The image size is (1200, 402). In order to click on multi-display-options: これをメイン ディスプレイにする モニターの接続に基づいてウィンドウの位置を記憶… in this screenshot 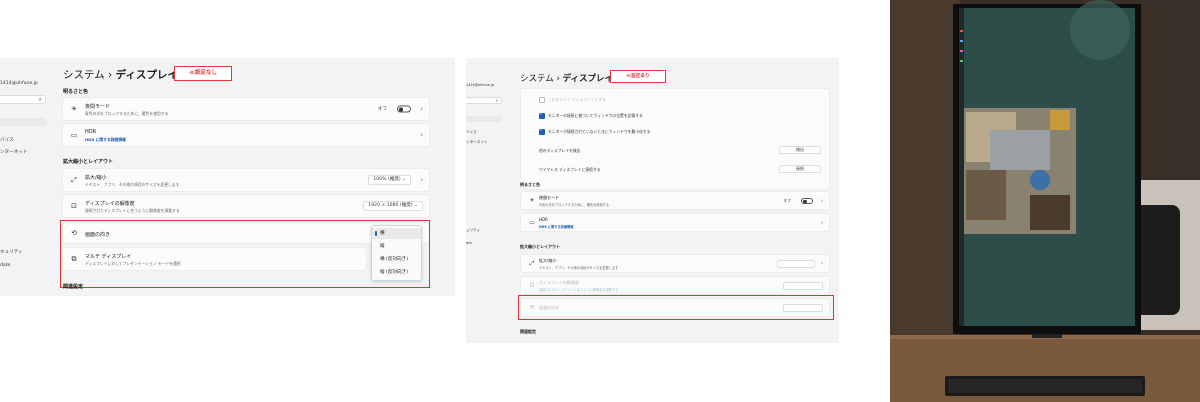, I will do `click(675, 139)`.